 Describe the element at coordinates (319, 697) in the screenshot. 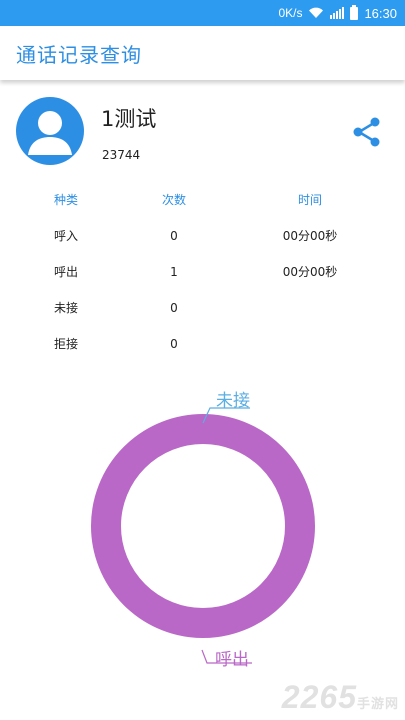

I see `watermark-main: 2265` at that location.